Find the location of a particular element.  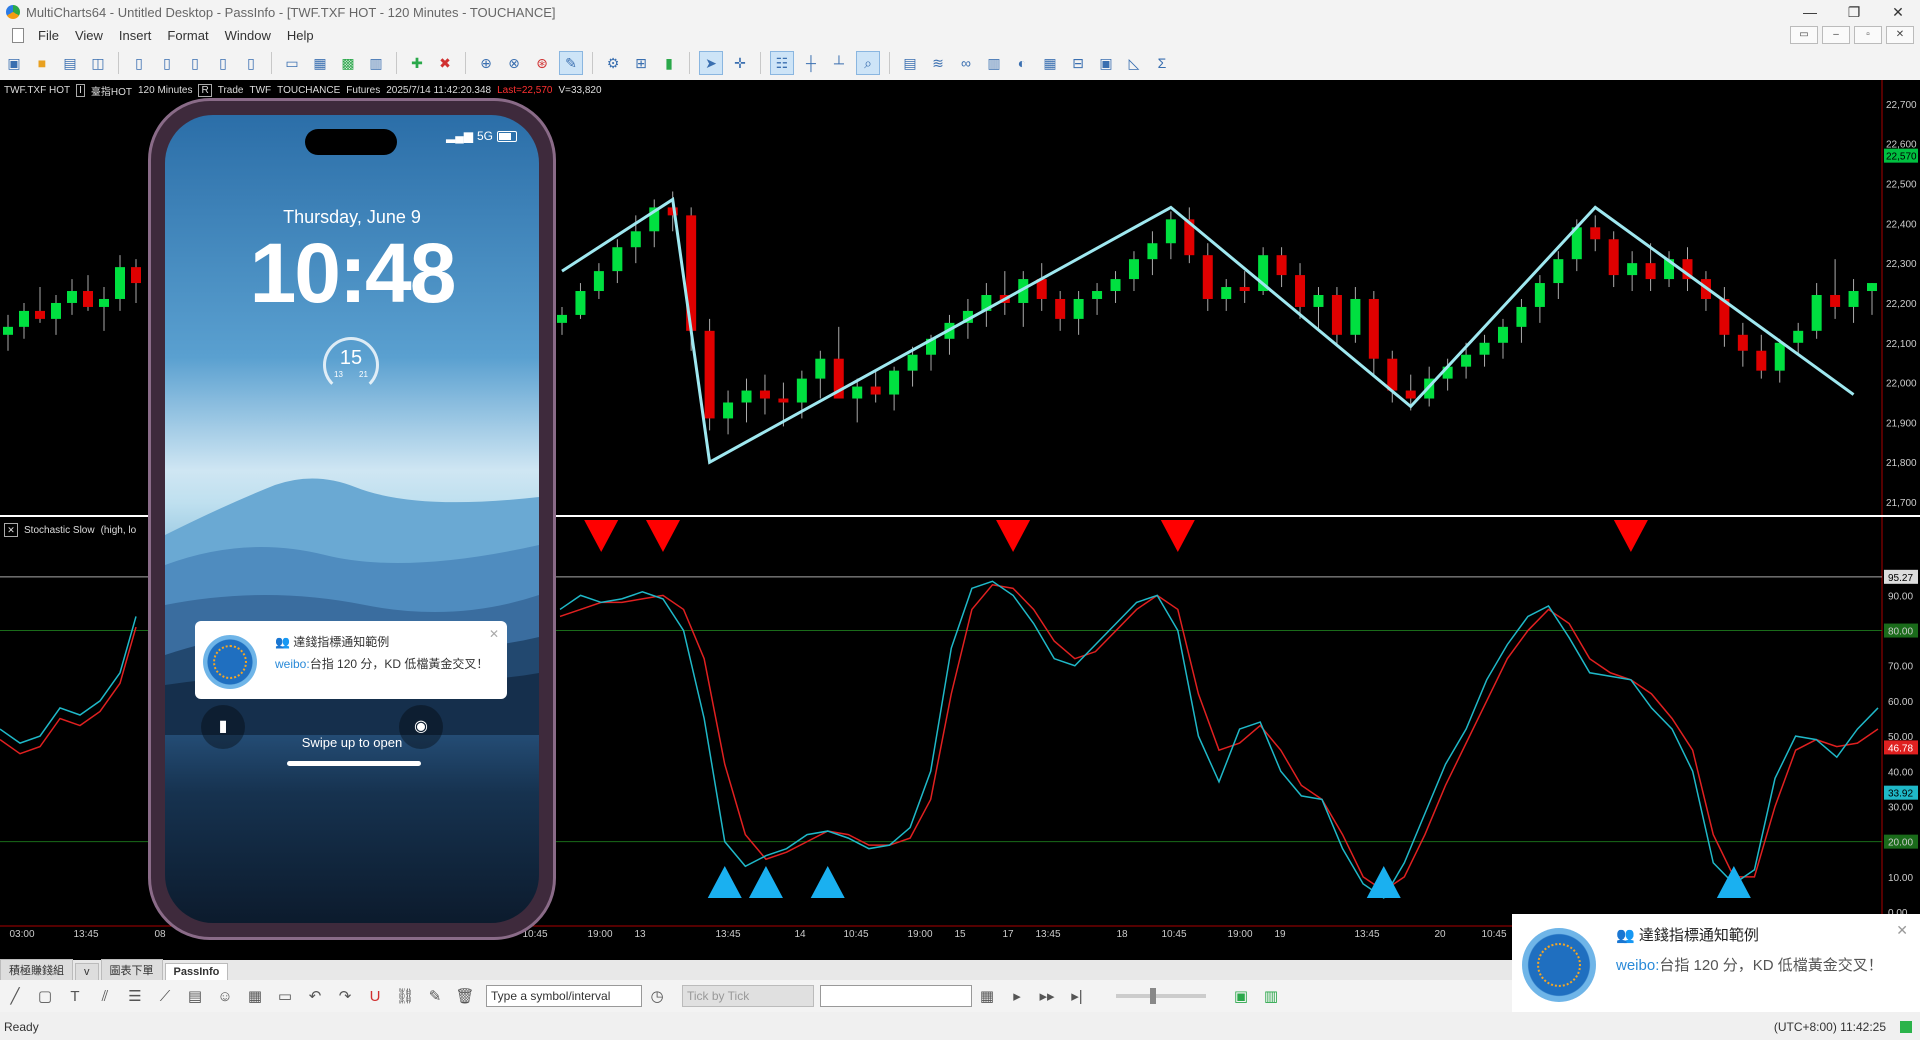

sum-icon: Σ is located at coordinates (1162, 63).